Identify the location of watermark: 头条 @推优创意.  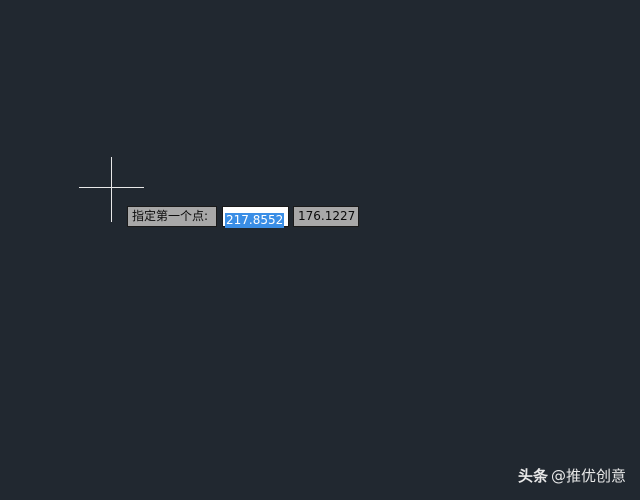
(572, 475).